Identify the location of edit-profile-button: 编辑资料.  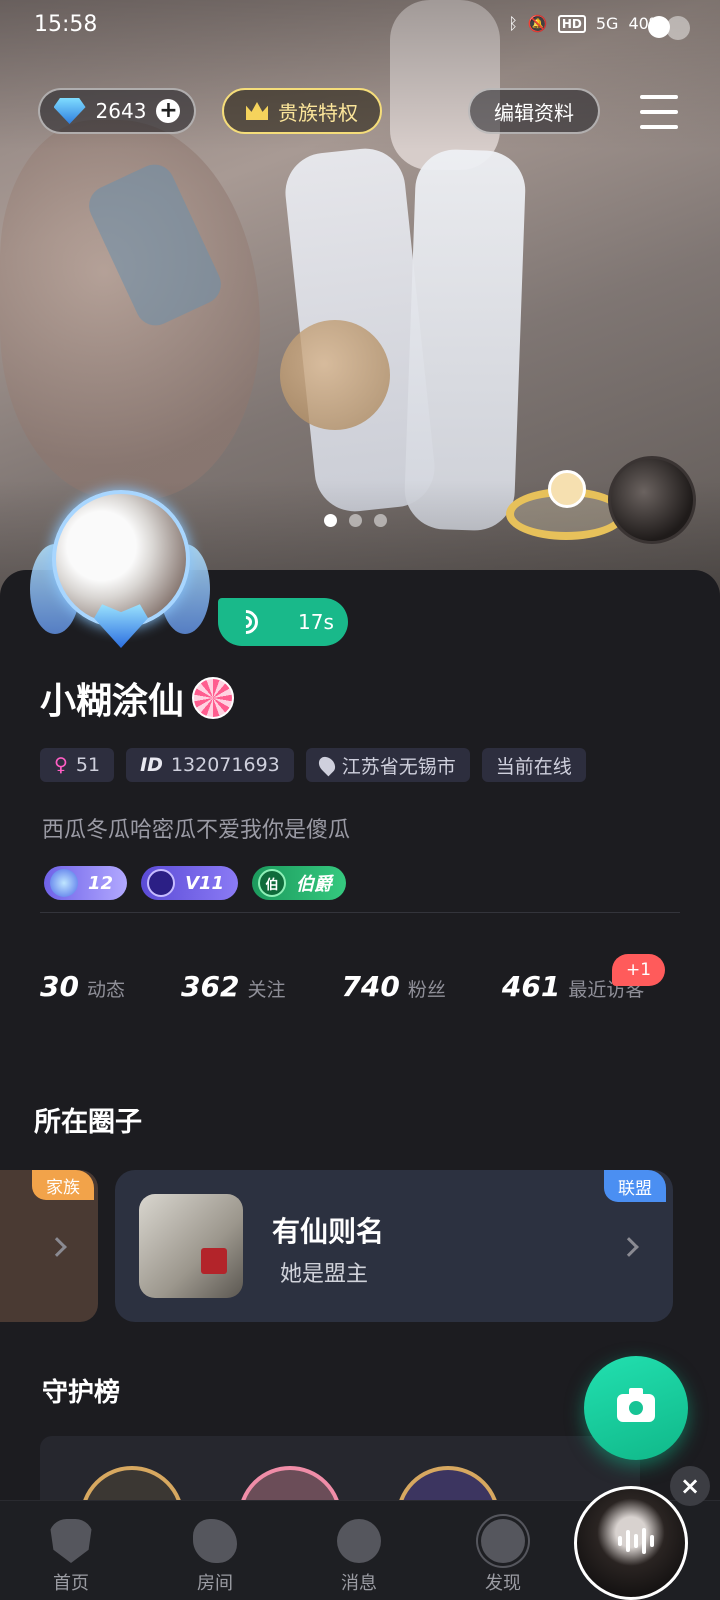
(534, 111).